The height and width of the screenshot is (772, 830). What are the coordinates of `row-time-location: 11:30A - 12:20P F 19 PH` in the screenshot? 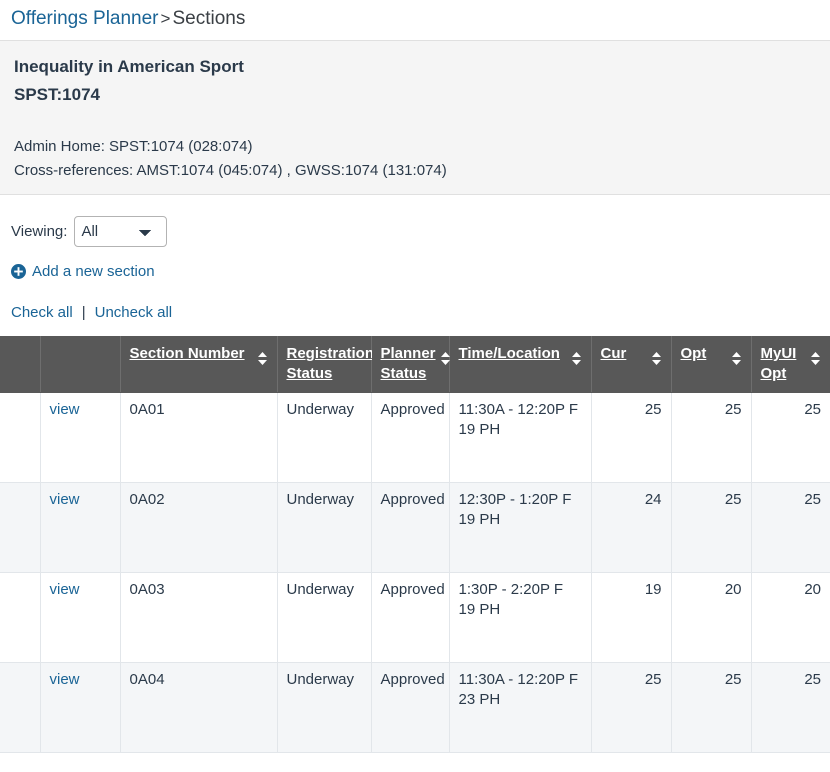 It's located at (520, 437).